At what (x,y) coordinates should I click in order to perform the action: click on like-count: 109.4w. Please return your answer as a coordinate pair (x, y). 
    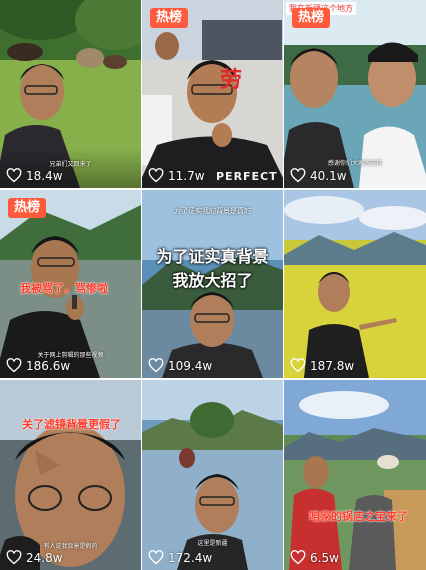
    Looking at the image, I should click on (180, 365).